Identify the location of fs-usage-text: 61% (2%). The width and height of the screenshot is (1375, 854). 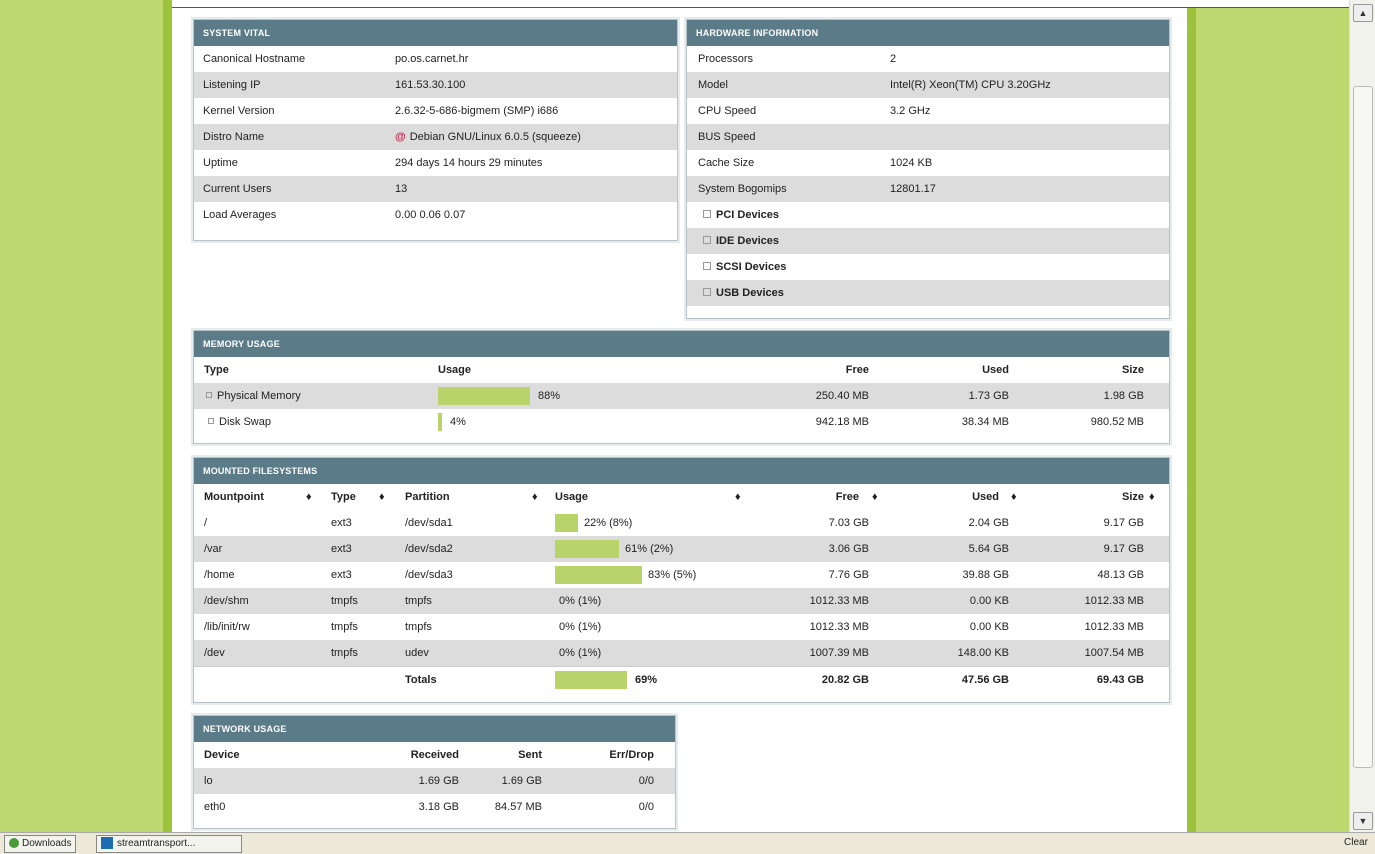
(649, 549).